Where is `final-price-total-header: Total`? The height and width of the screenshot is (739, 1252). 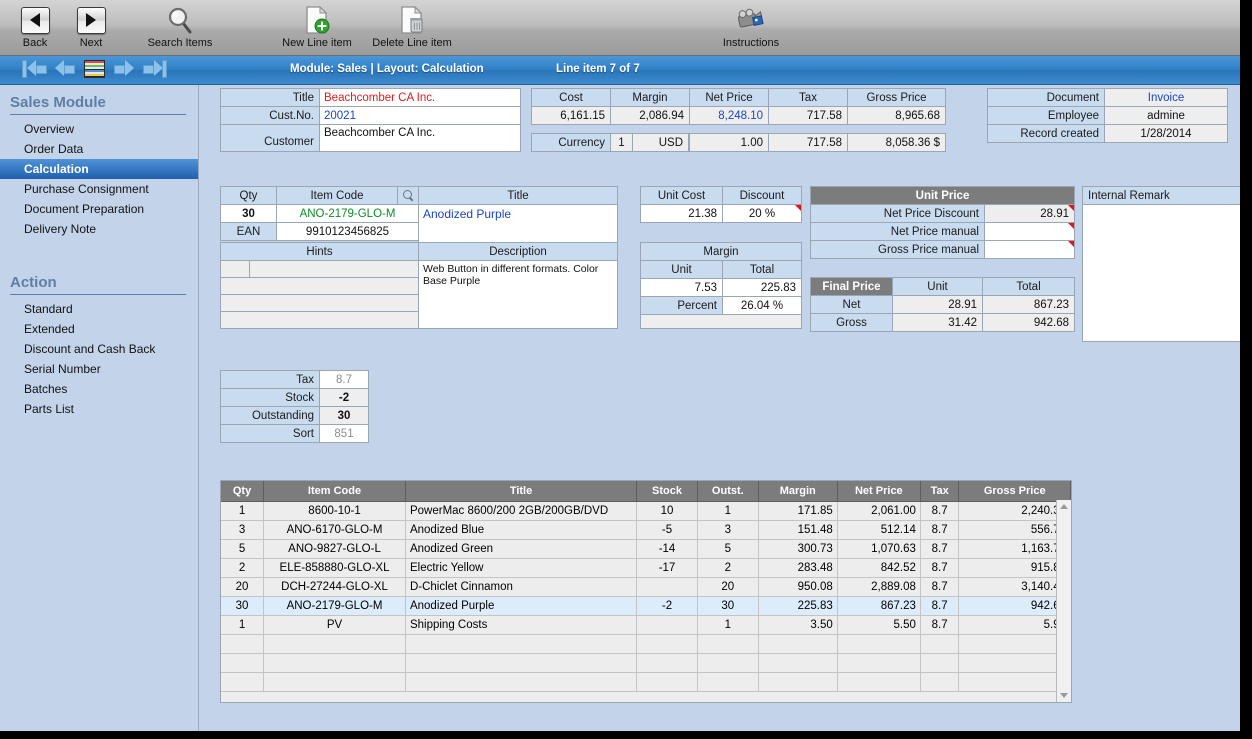
final-price-total-header: Total is located at coordinates (1028, 286).